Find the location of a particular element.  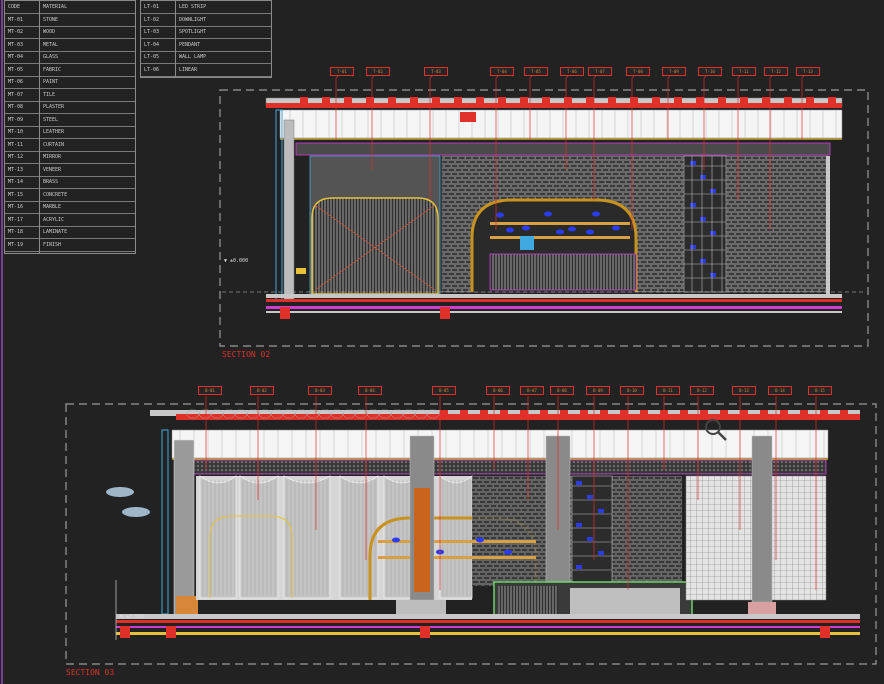

callout-tag: T-08 is located at coordinates (638, 71).